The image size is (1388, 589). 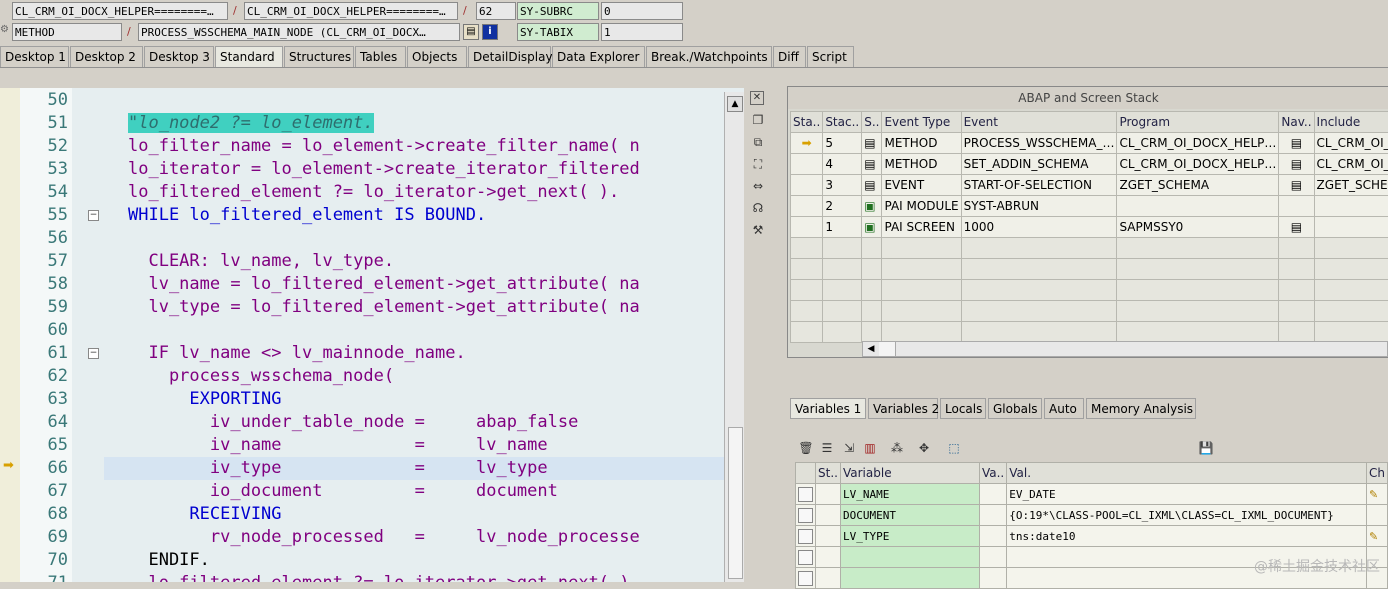 What do you see at coordinates (872, 122) in the screenshot?
I see `column-header: S..` at bounding box center [872, 122].